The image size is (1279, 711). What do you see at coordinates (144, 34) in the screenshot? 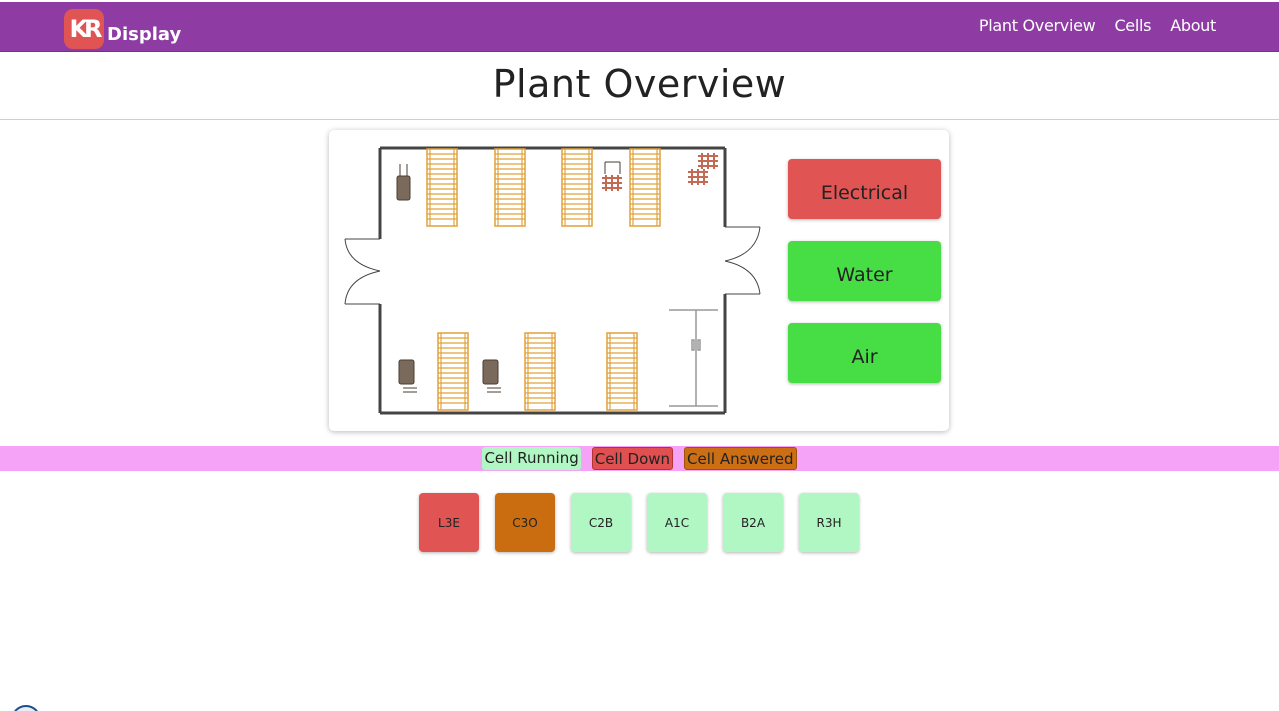
I see `logo-text: Display` at bounding box center [144, 34].